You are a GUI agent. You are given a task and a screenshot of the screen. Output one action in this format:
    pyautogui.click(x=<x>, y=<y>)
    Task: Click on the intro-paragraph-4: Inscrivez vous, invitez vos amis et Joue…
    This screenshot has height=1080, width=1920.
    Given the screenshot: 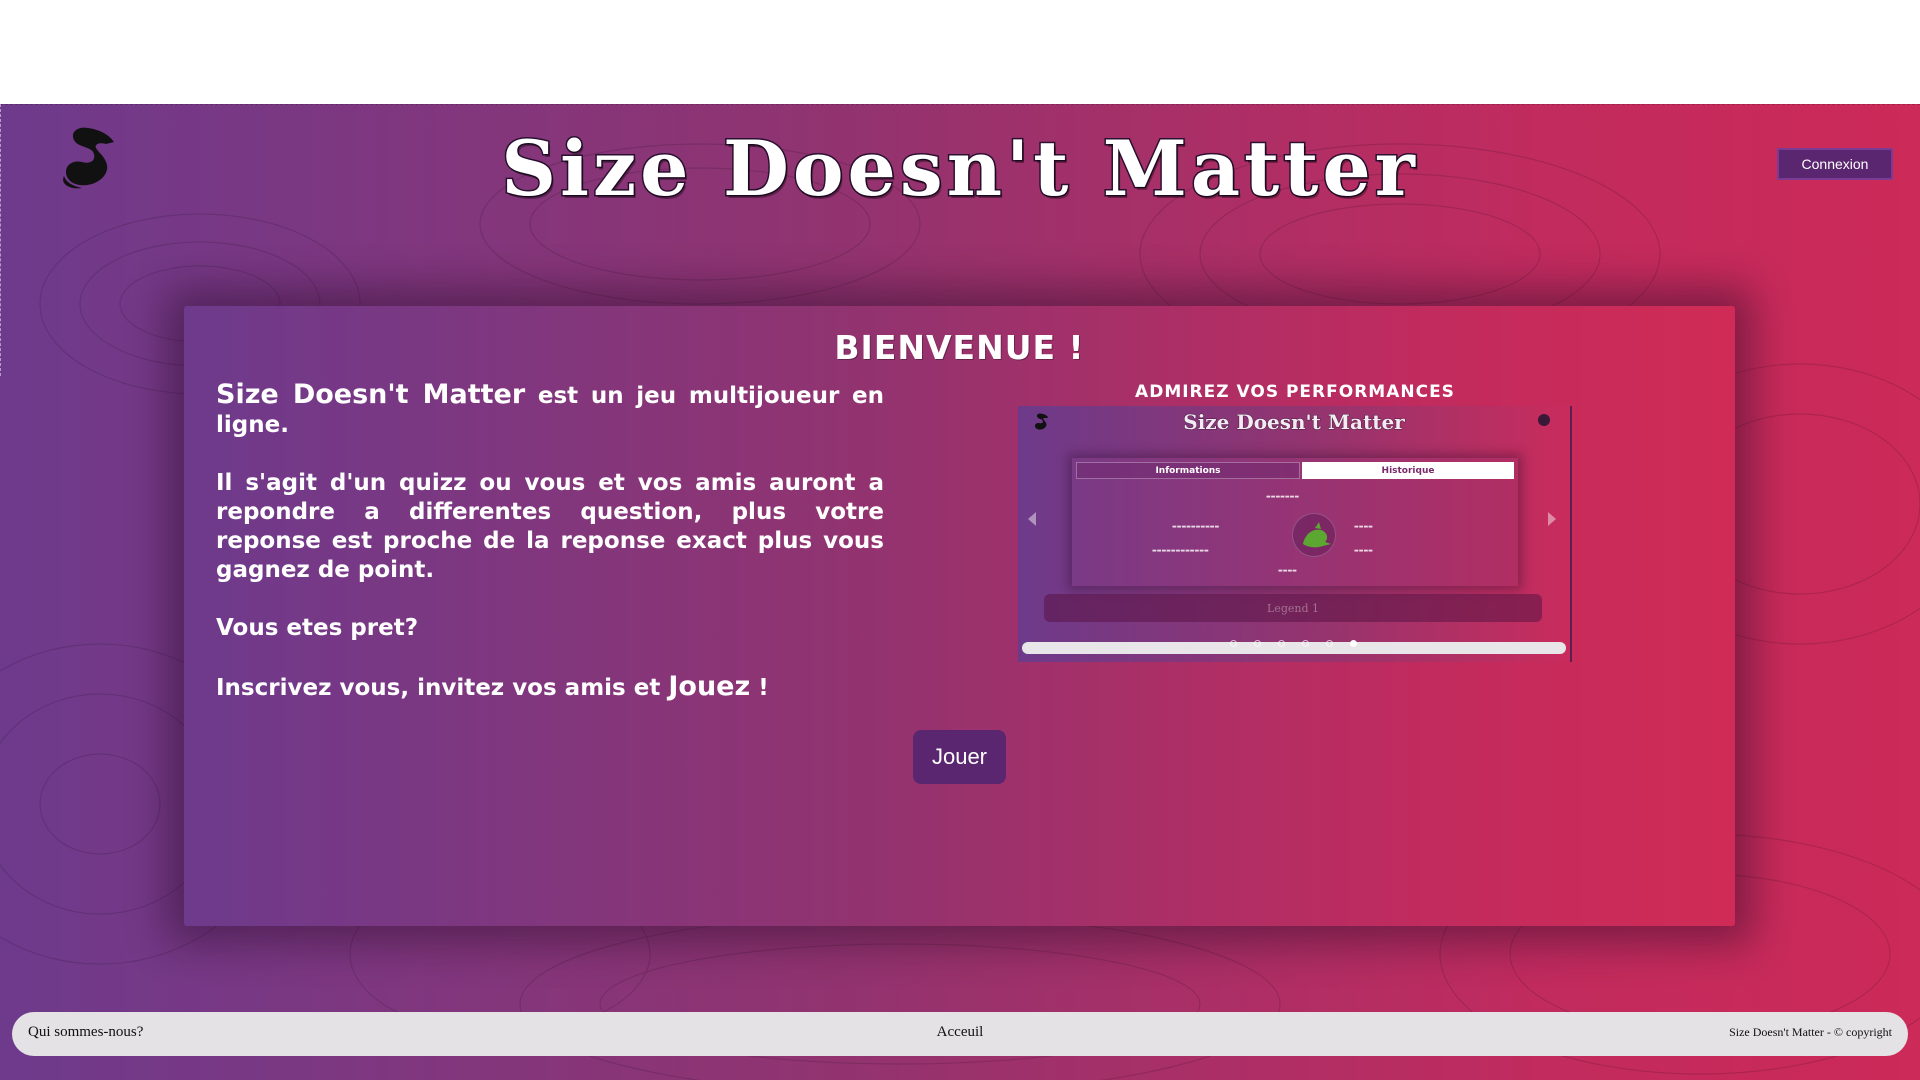 What is the action you would take?
    pyautogui.click(x=550, y=687)
    